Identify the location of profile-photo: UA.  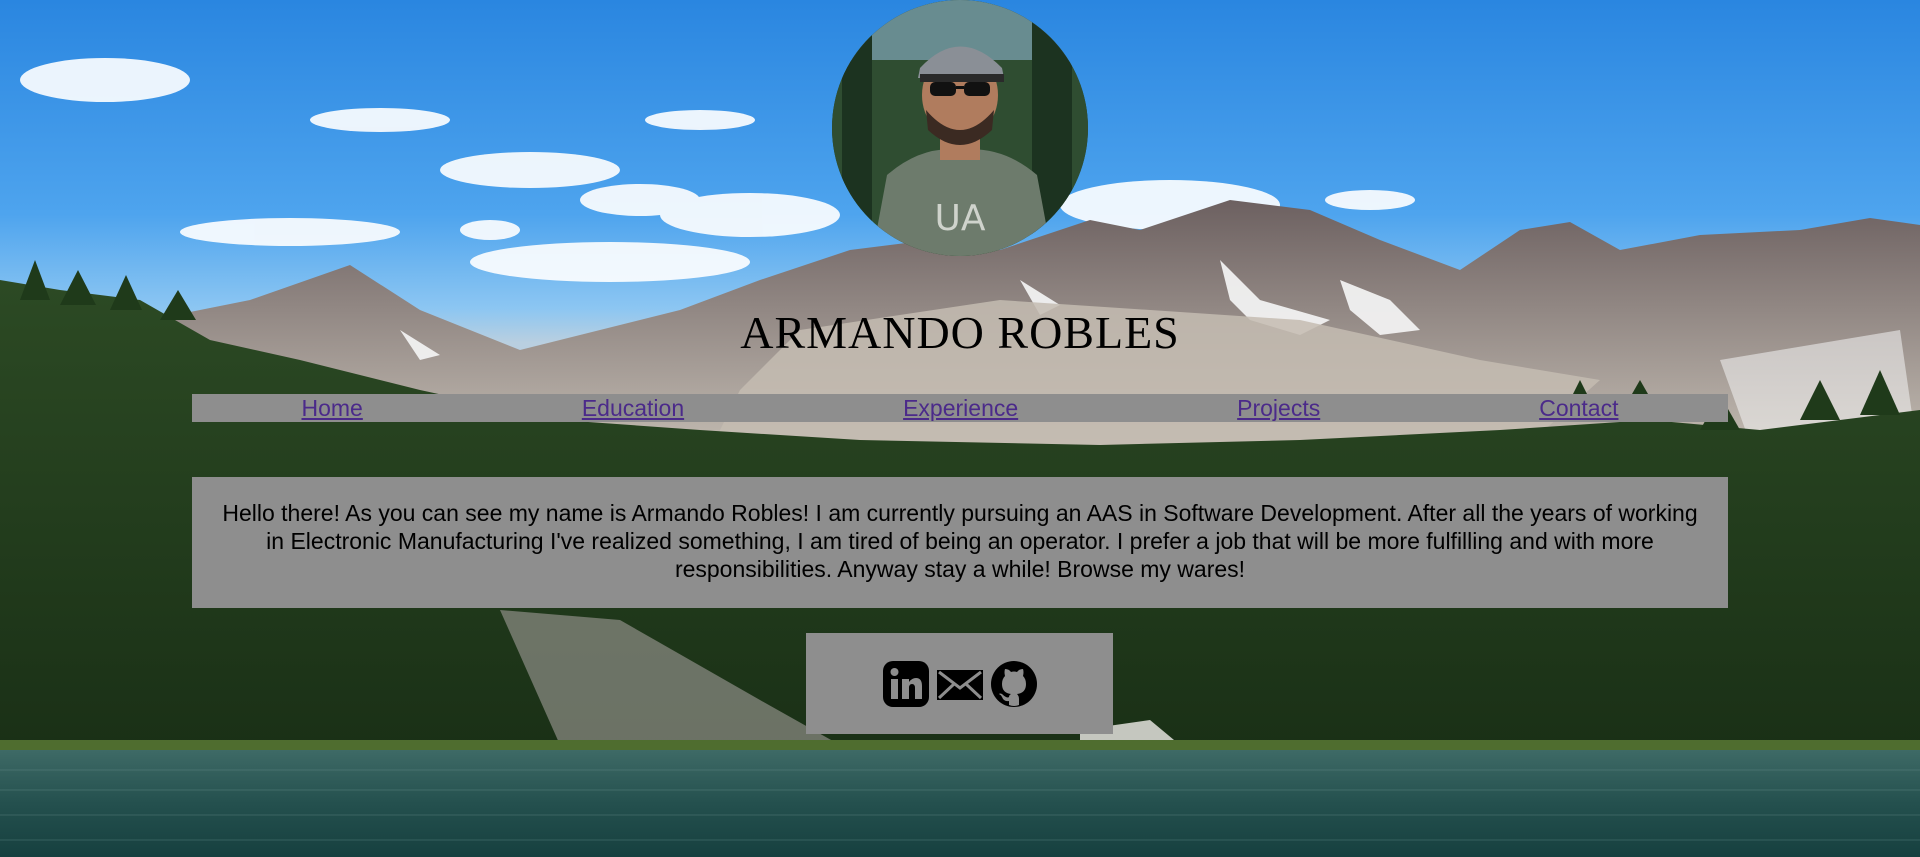
(960, 128).